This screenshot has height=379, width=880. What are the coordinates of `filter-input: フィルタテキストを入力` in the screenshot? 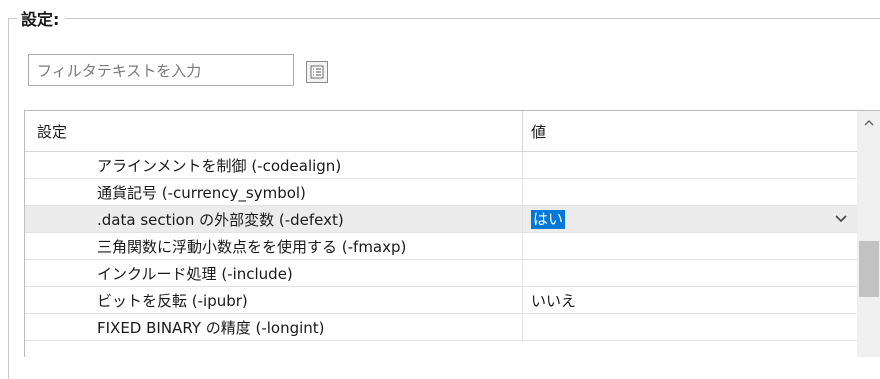 It's located at (161, 70).